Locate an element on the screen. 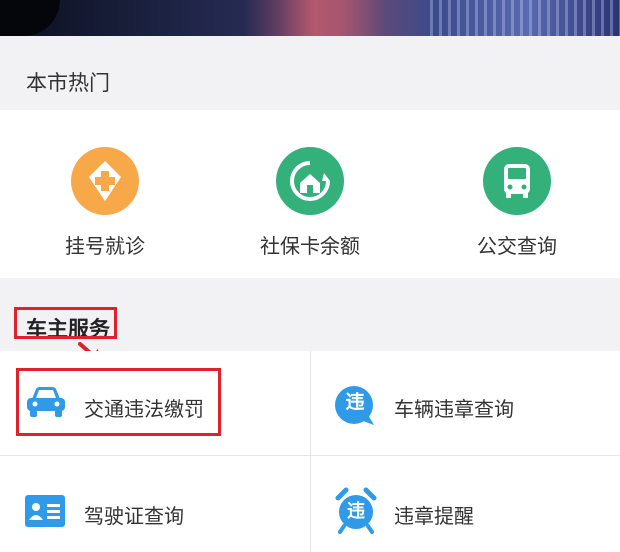 This screenshot has width=620, height=552. service-violation-reminder: 违 违章提醒 is located at coordinates (465, 504).